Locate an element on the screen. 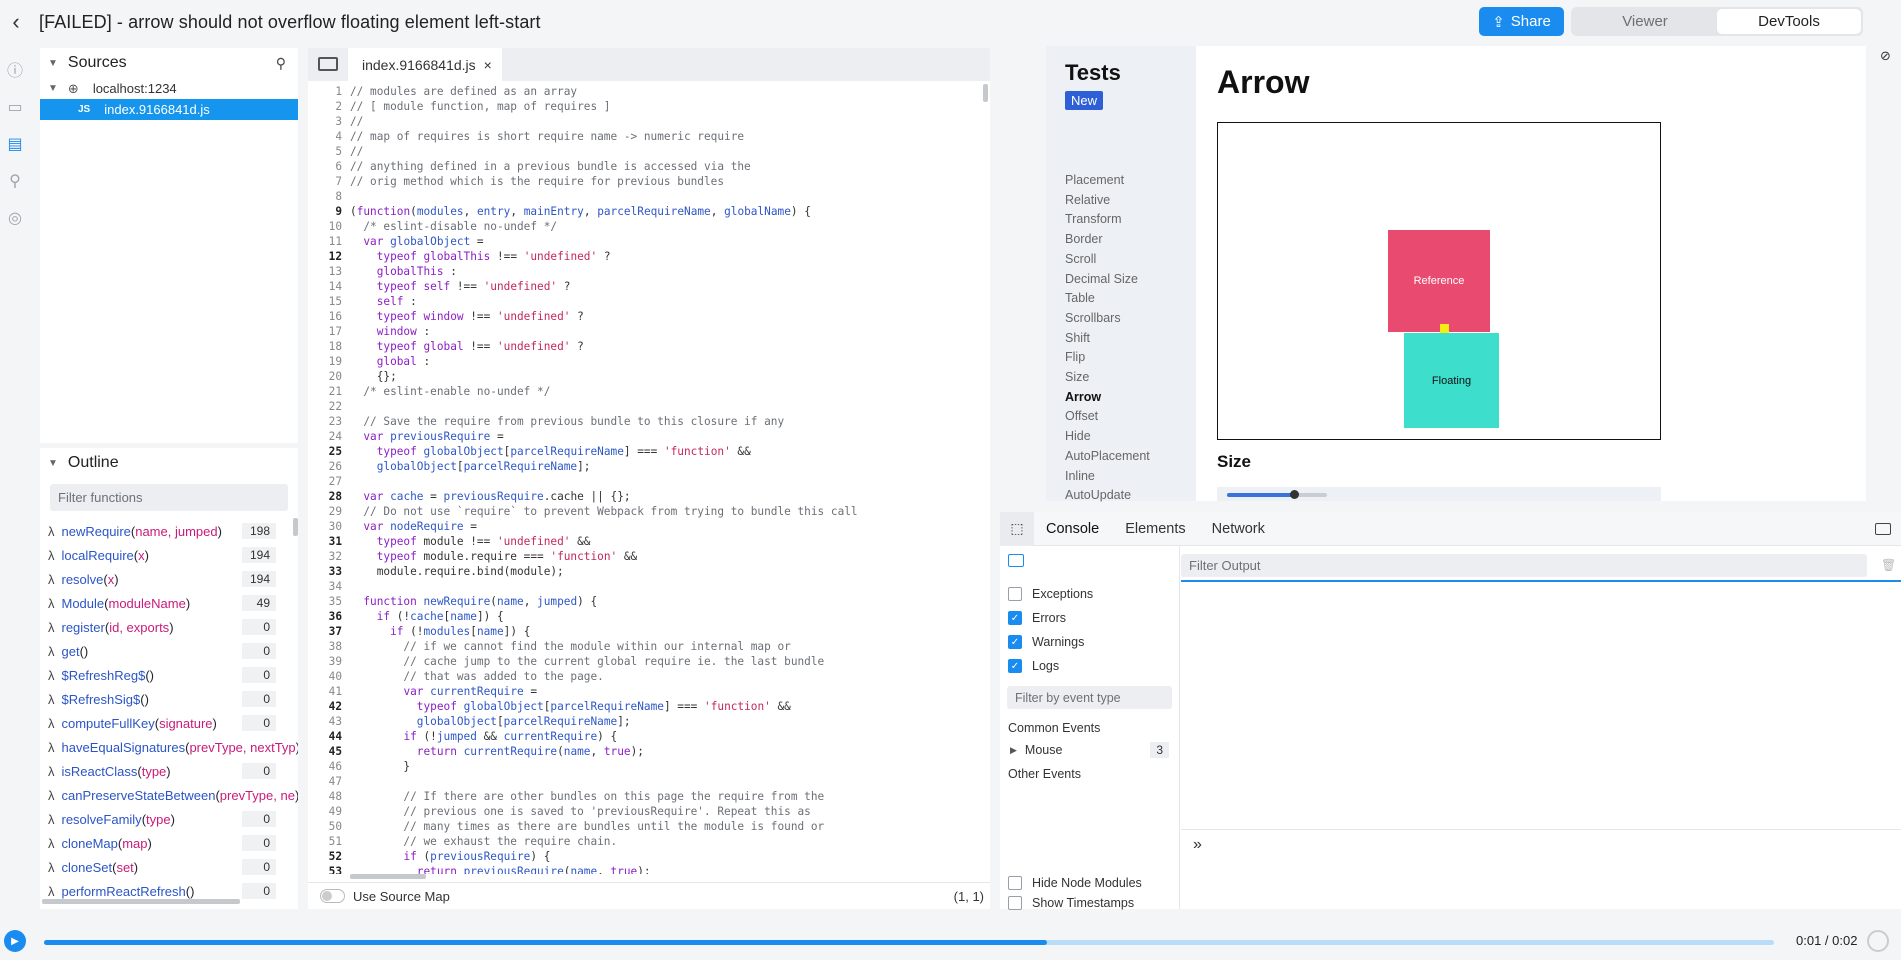 The width and height of the screenshot is (1901, 960). show-timestamps-checkbox is located at coordinates (1015, 903).